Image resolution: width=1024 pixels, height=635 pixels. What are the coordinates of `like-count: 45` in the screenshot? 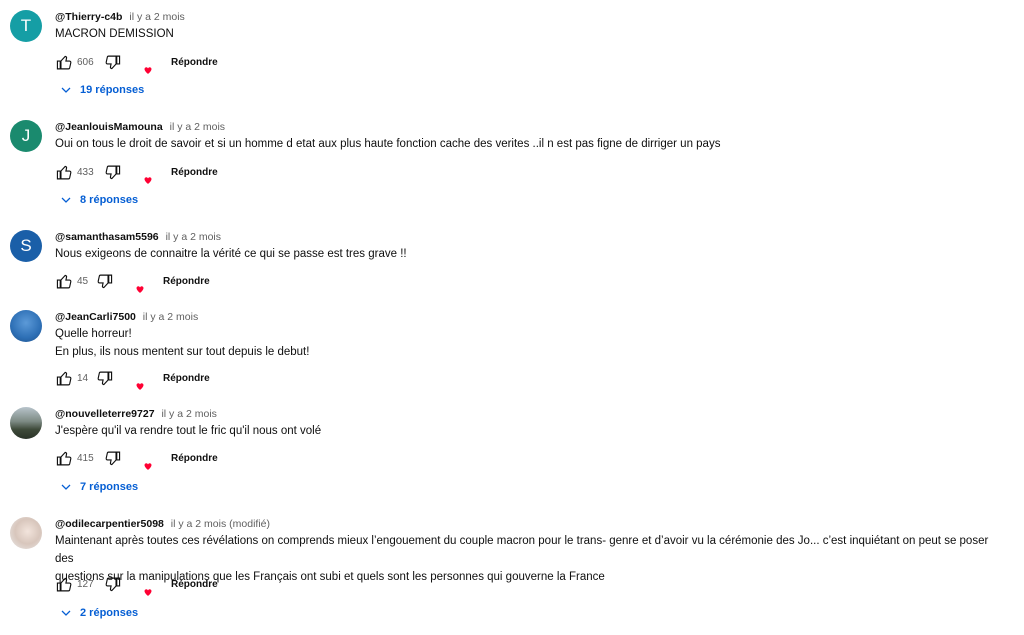 It's located at (83, 281).